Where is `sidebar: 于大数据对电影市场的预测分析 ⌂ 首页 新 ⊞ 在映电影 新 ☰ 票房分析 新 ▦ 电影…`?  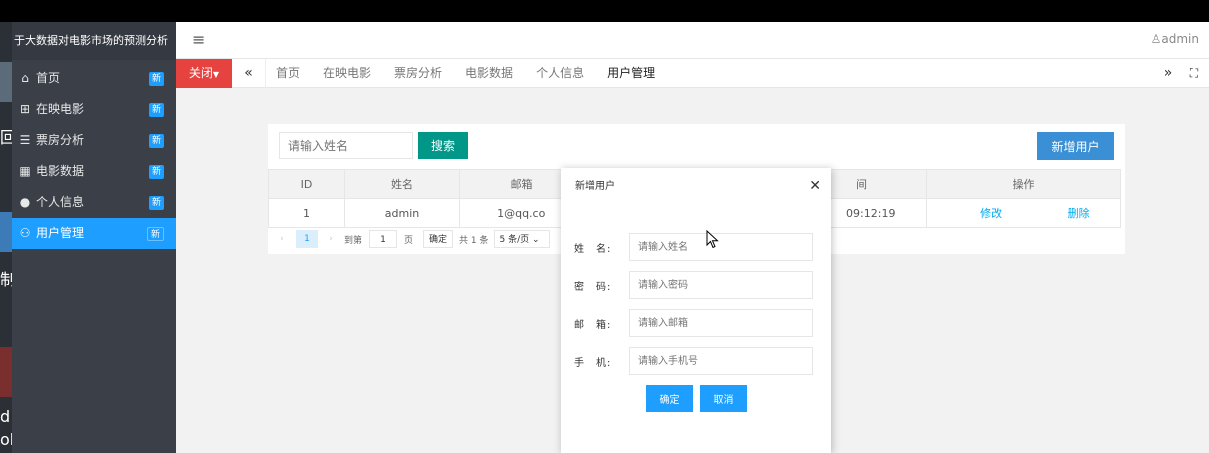
sidebar: 于大数据对电影市场的预测分析 ⌂ 首页 新 ⊞ 在映电影 新 ☰ 票房分析 新 ▦ 电影… is located at coordinates (94, 237).